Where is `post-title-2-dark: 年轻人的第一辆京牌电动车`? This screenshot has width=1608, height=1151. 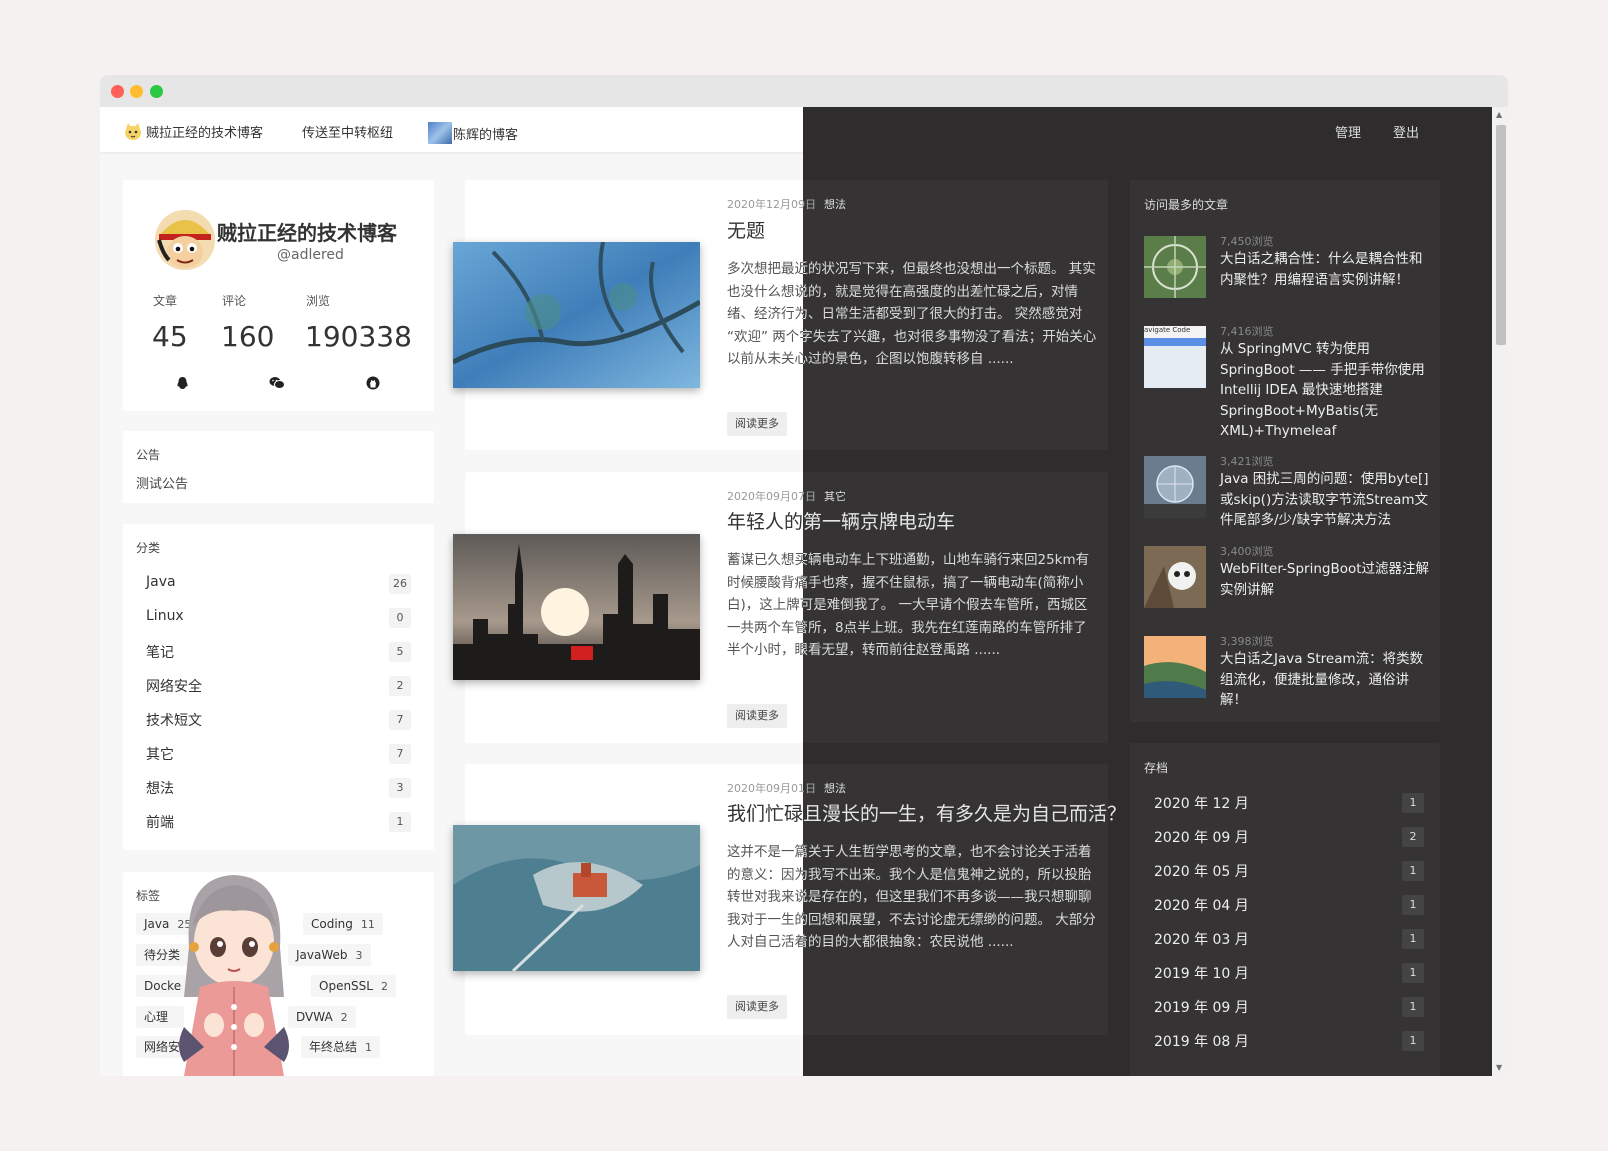 post-title-2-dark: 年轻人的第一辆京牌电动车 is located at coordinates (879, 520).